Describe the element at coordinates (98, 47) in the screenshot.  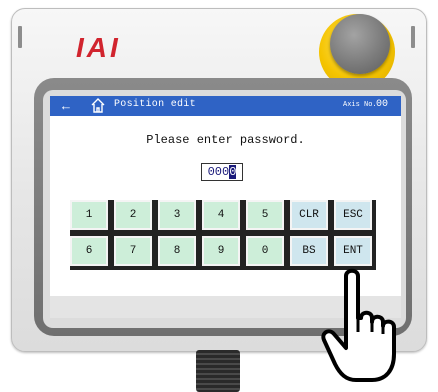
I see `brand-logo: IAI` at that location.